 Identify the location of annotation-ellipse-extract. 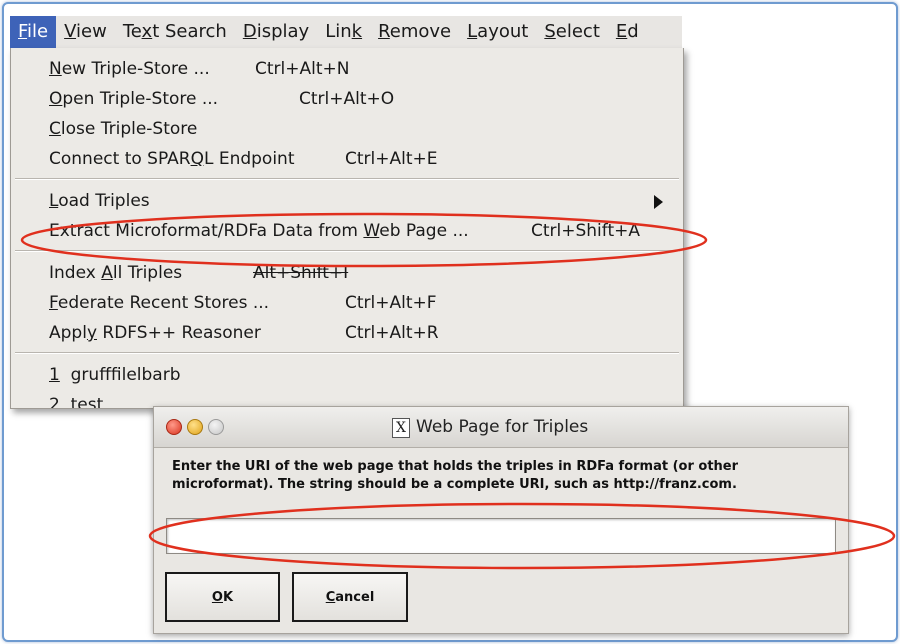
(364, 240).